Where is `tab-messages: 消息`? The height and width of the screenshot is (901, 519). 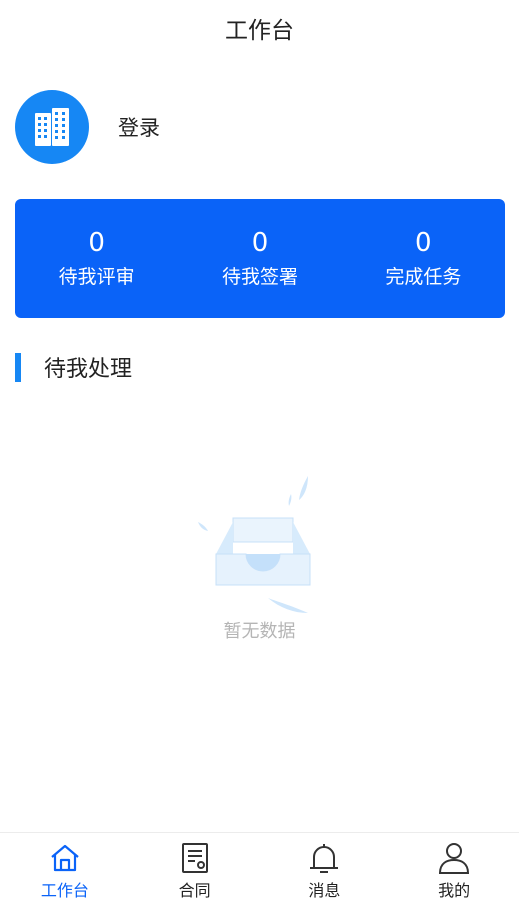
tab-messages: 消息 is located at coordinates (325, 867).